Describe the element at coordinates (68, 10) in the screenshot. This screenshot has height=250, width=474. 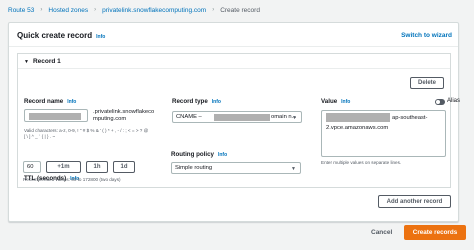
I see `breadcrumb-hosted-zones: Hosted zones` at that location.